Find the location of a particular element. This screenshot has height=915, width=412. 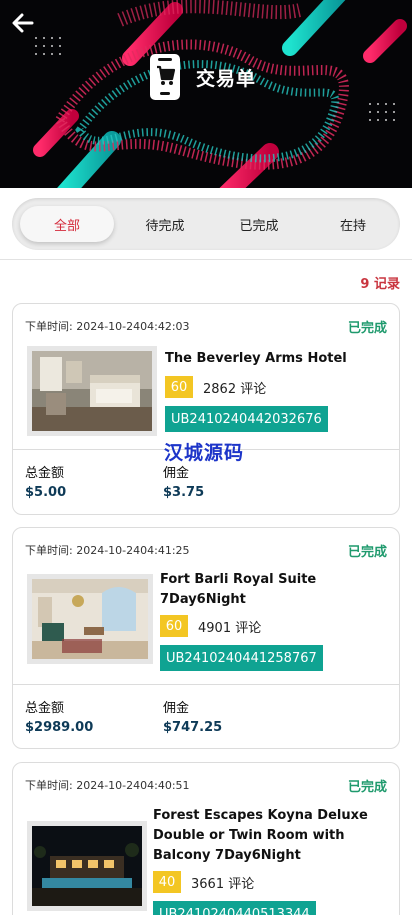

page-title: 交易单 is located at coordinates (226, 78).